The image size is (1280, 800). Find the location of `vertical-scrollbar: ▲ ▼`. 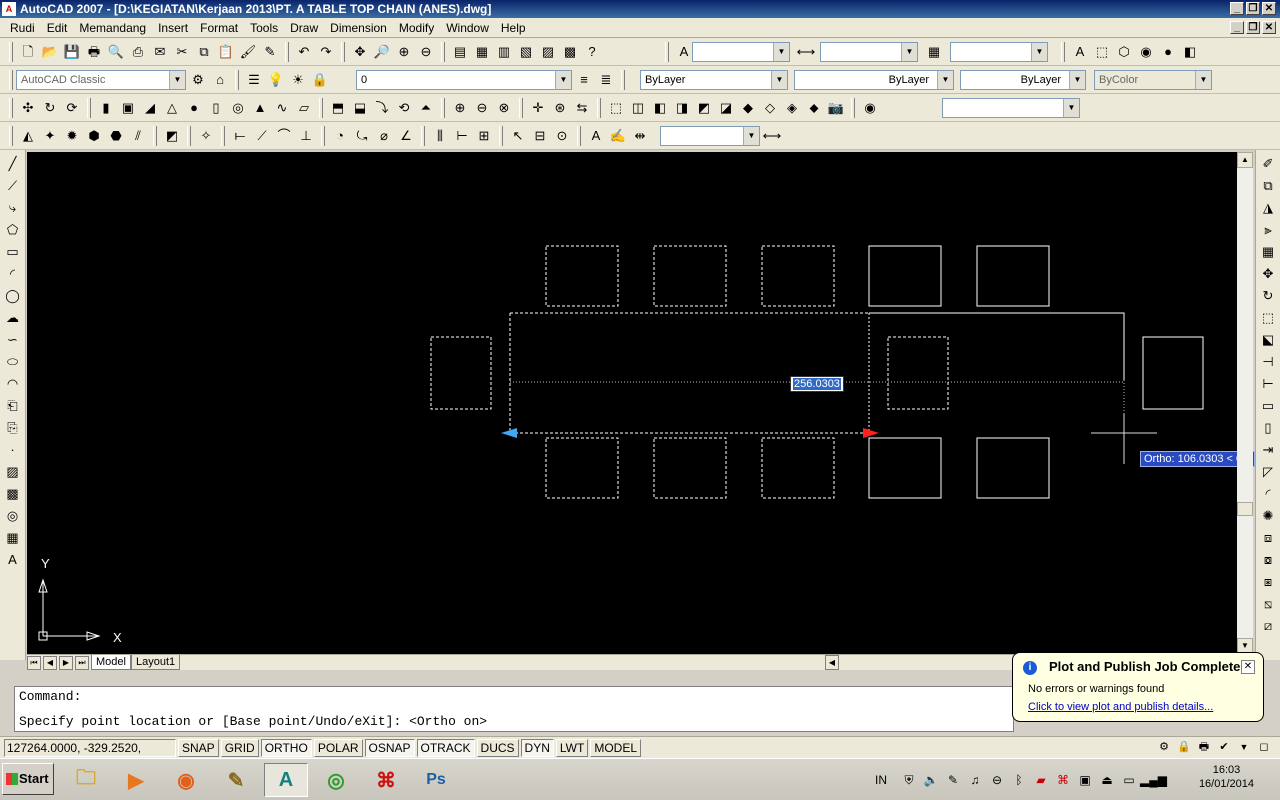

vertical-scrollbar: ▲ ▼ is located at coordinates (1245, 403).